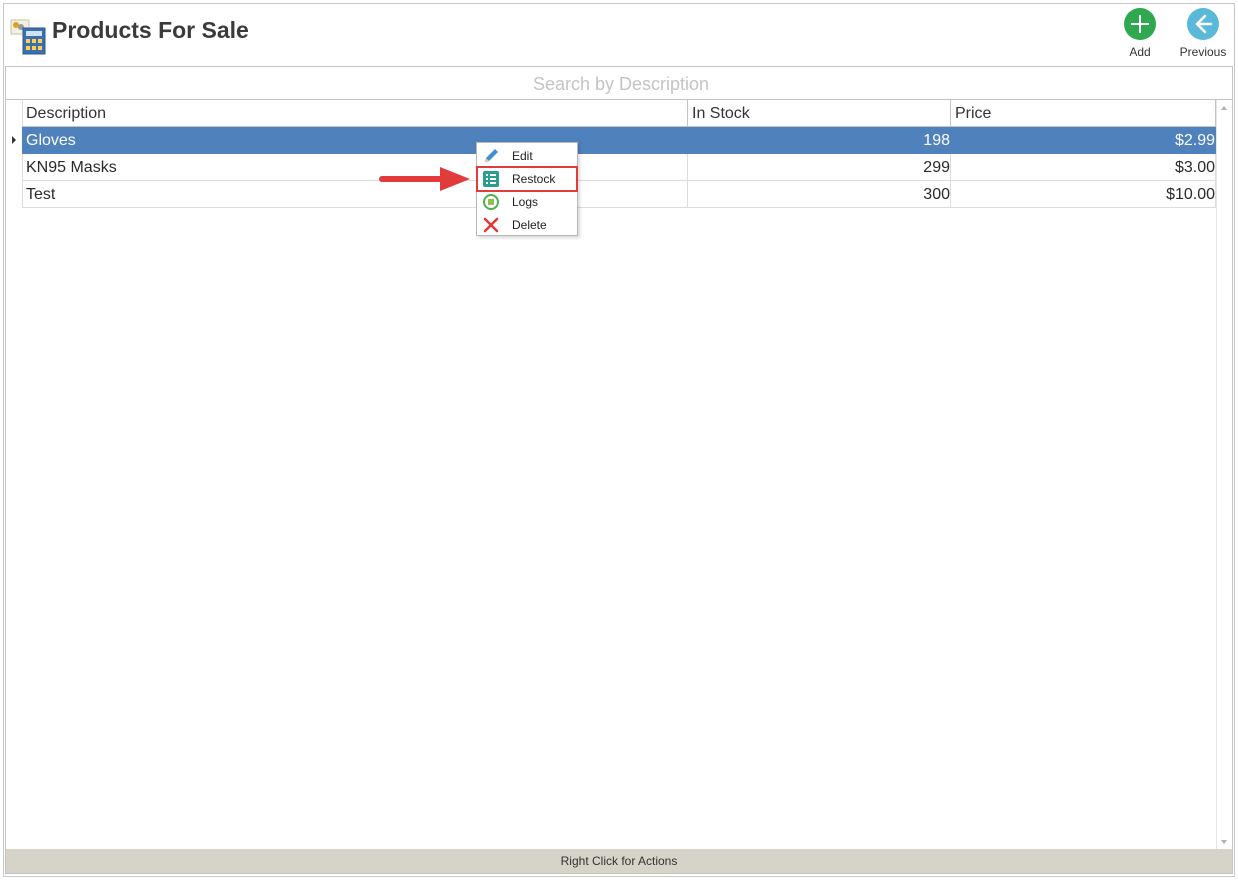  Describe the element at coordinates (819, 194) in the screenshot. I see `cell-in-stock: 300` at that location.